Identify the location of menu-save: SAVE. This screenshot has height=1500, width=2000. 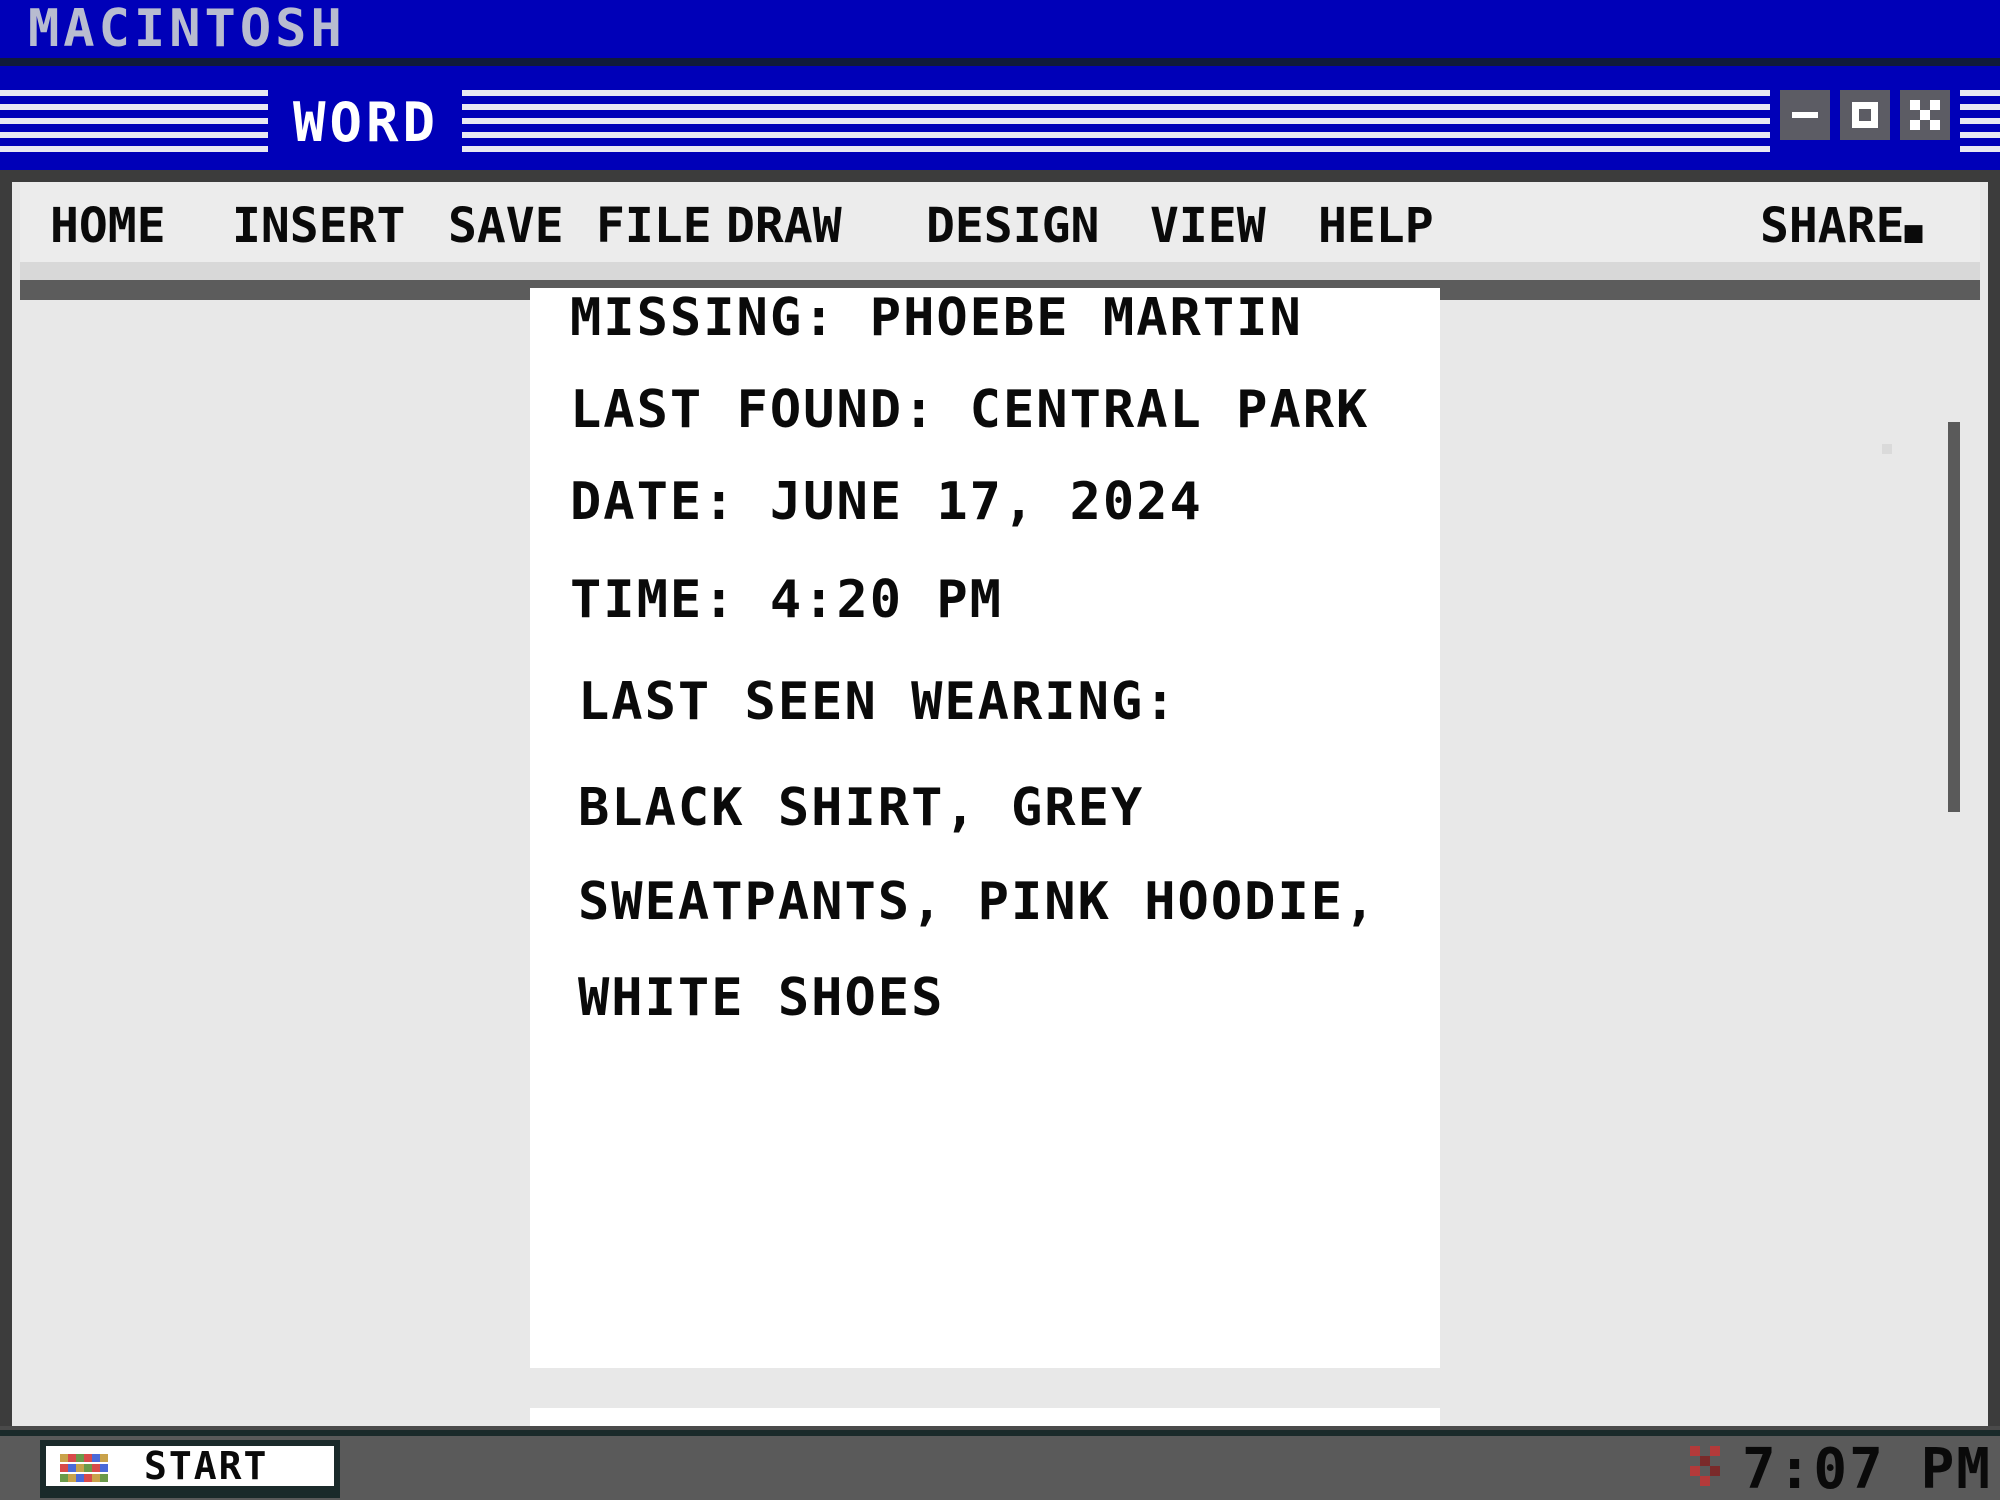
(506, 226).